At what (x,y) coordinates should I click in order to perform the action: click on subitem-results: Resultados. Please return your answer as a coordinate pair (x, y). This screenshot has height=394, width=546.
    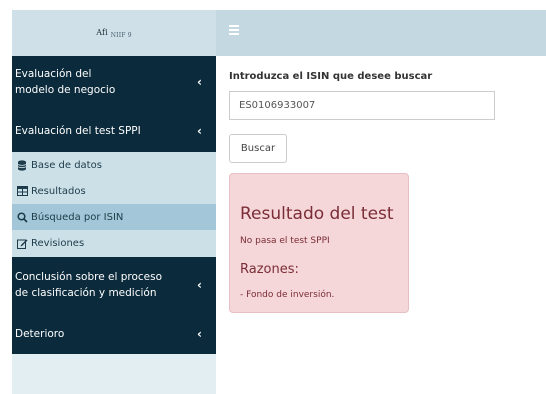
    Looking at the image, I should click on (114, 191).